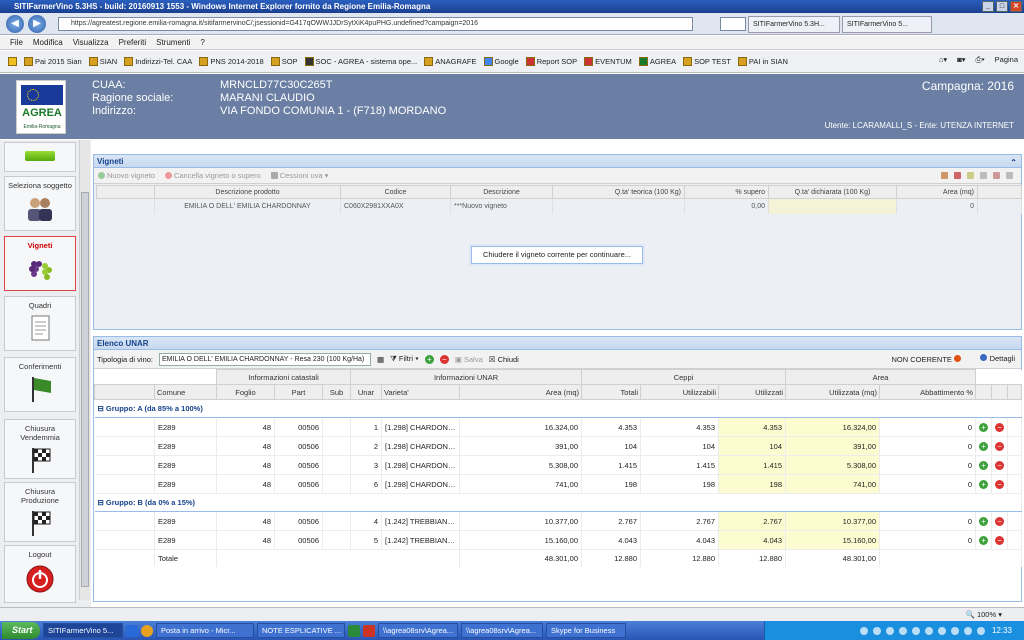  I want to click on add-row-icon: +, so click(429, 359).